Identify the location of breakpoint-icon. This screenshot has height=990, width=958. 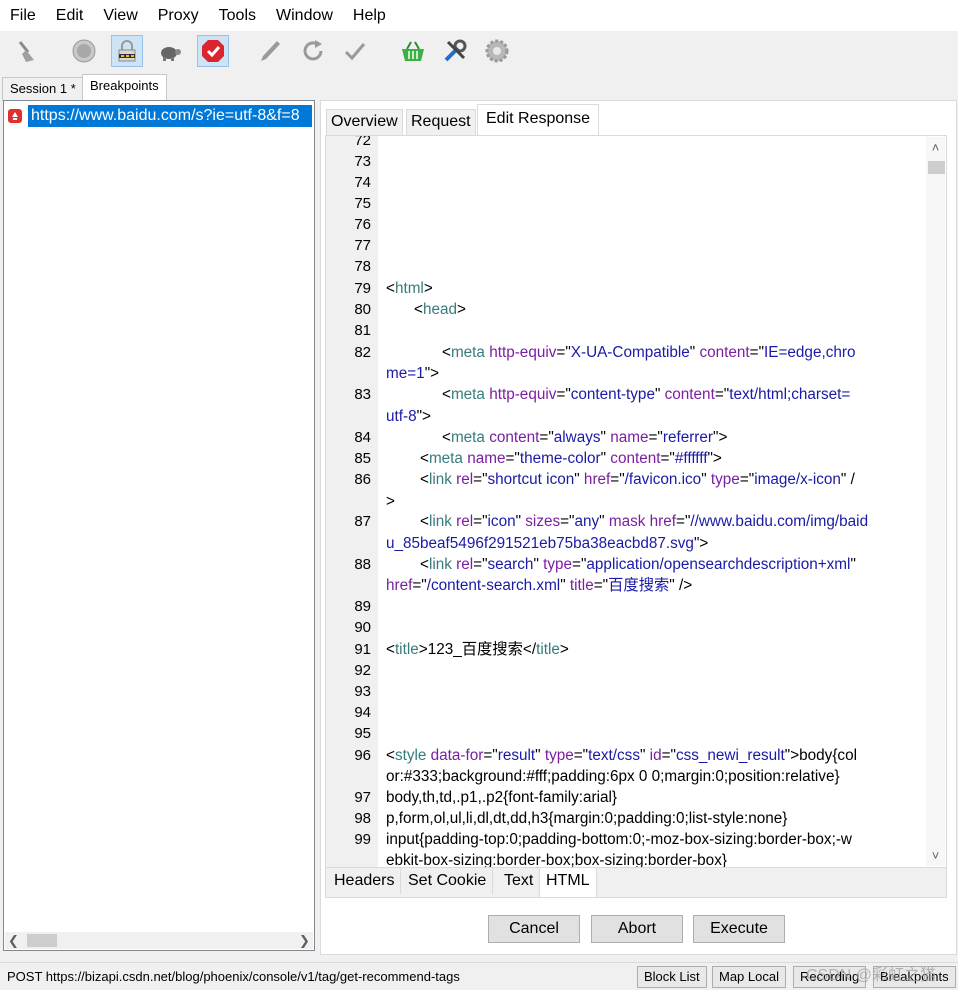
(213, 51).